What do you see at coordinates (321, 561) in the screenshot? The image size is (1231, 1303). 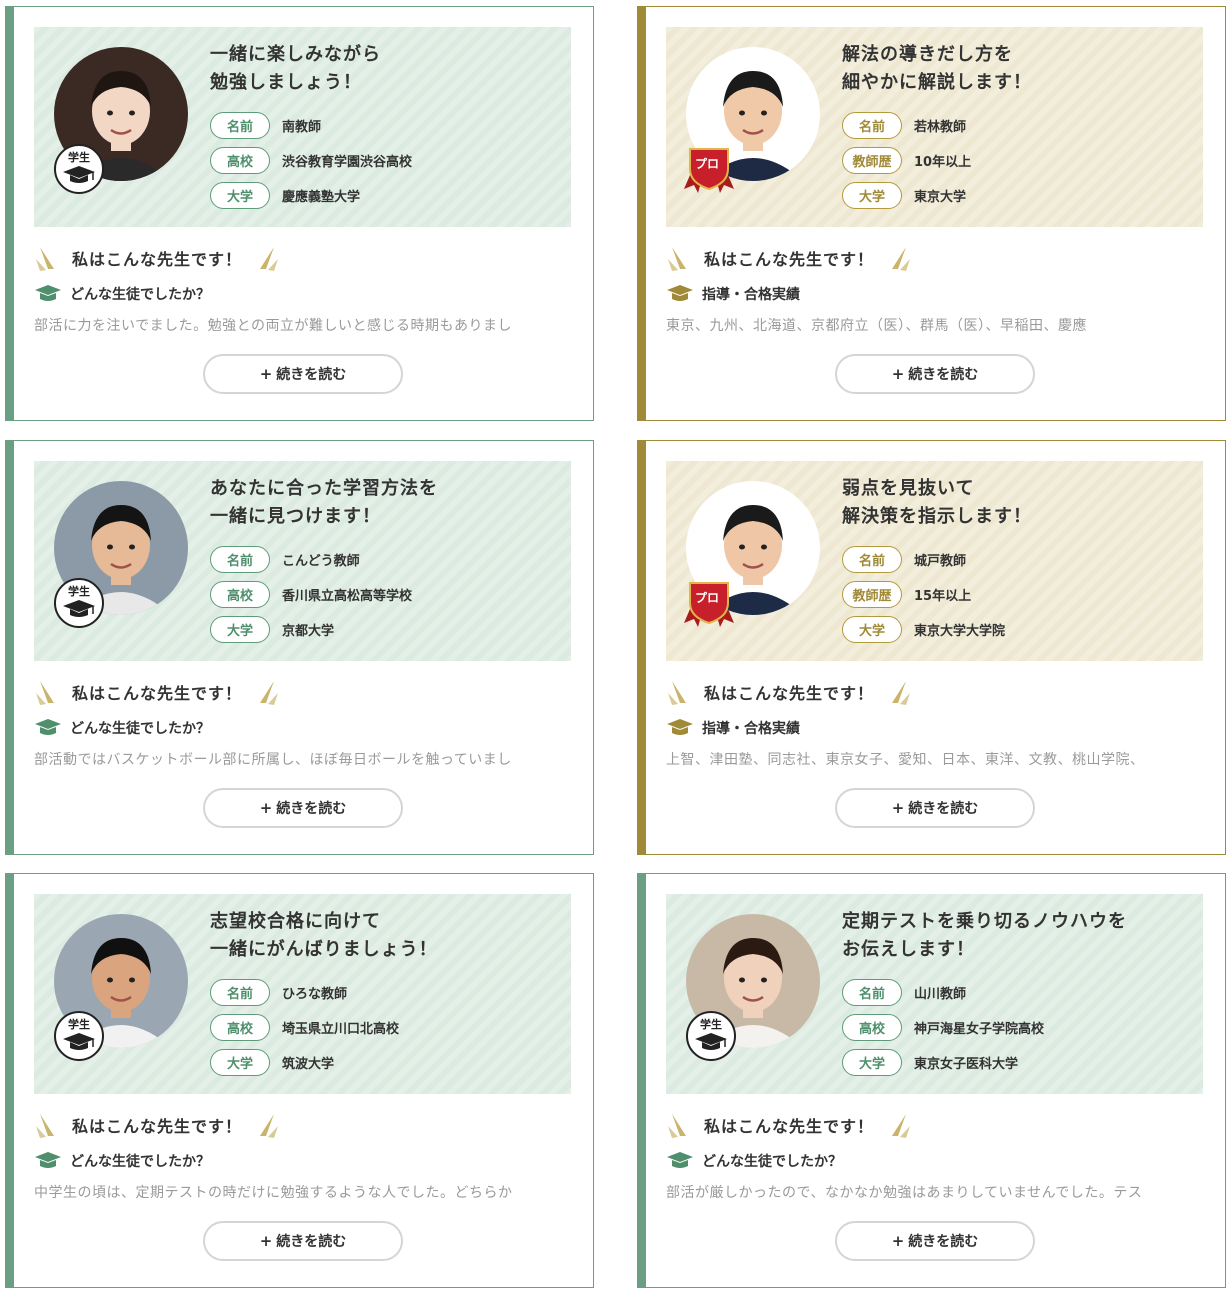 I see `info-value: こんどう教師` at bounding box center [321, 561].